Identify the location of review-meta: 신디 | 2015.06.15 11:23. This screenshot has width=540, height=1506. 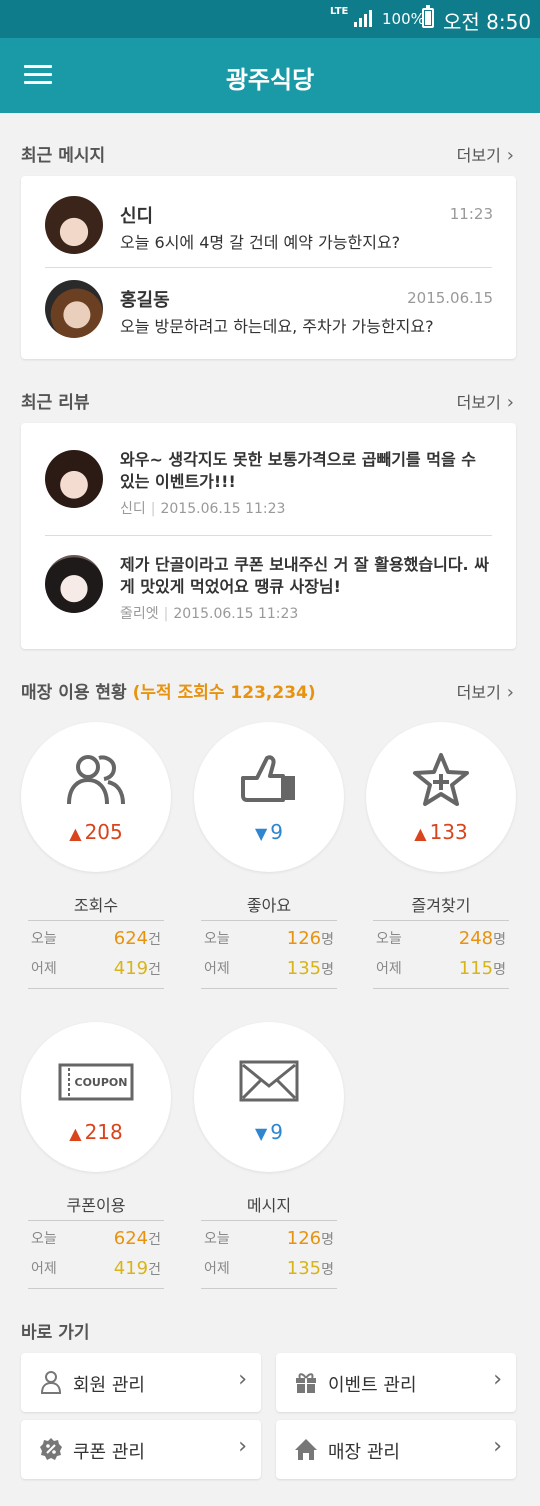
(203, 509).